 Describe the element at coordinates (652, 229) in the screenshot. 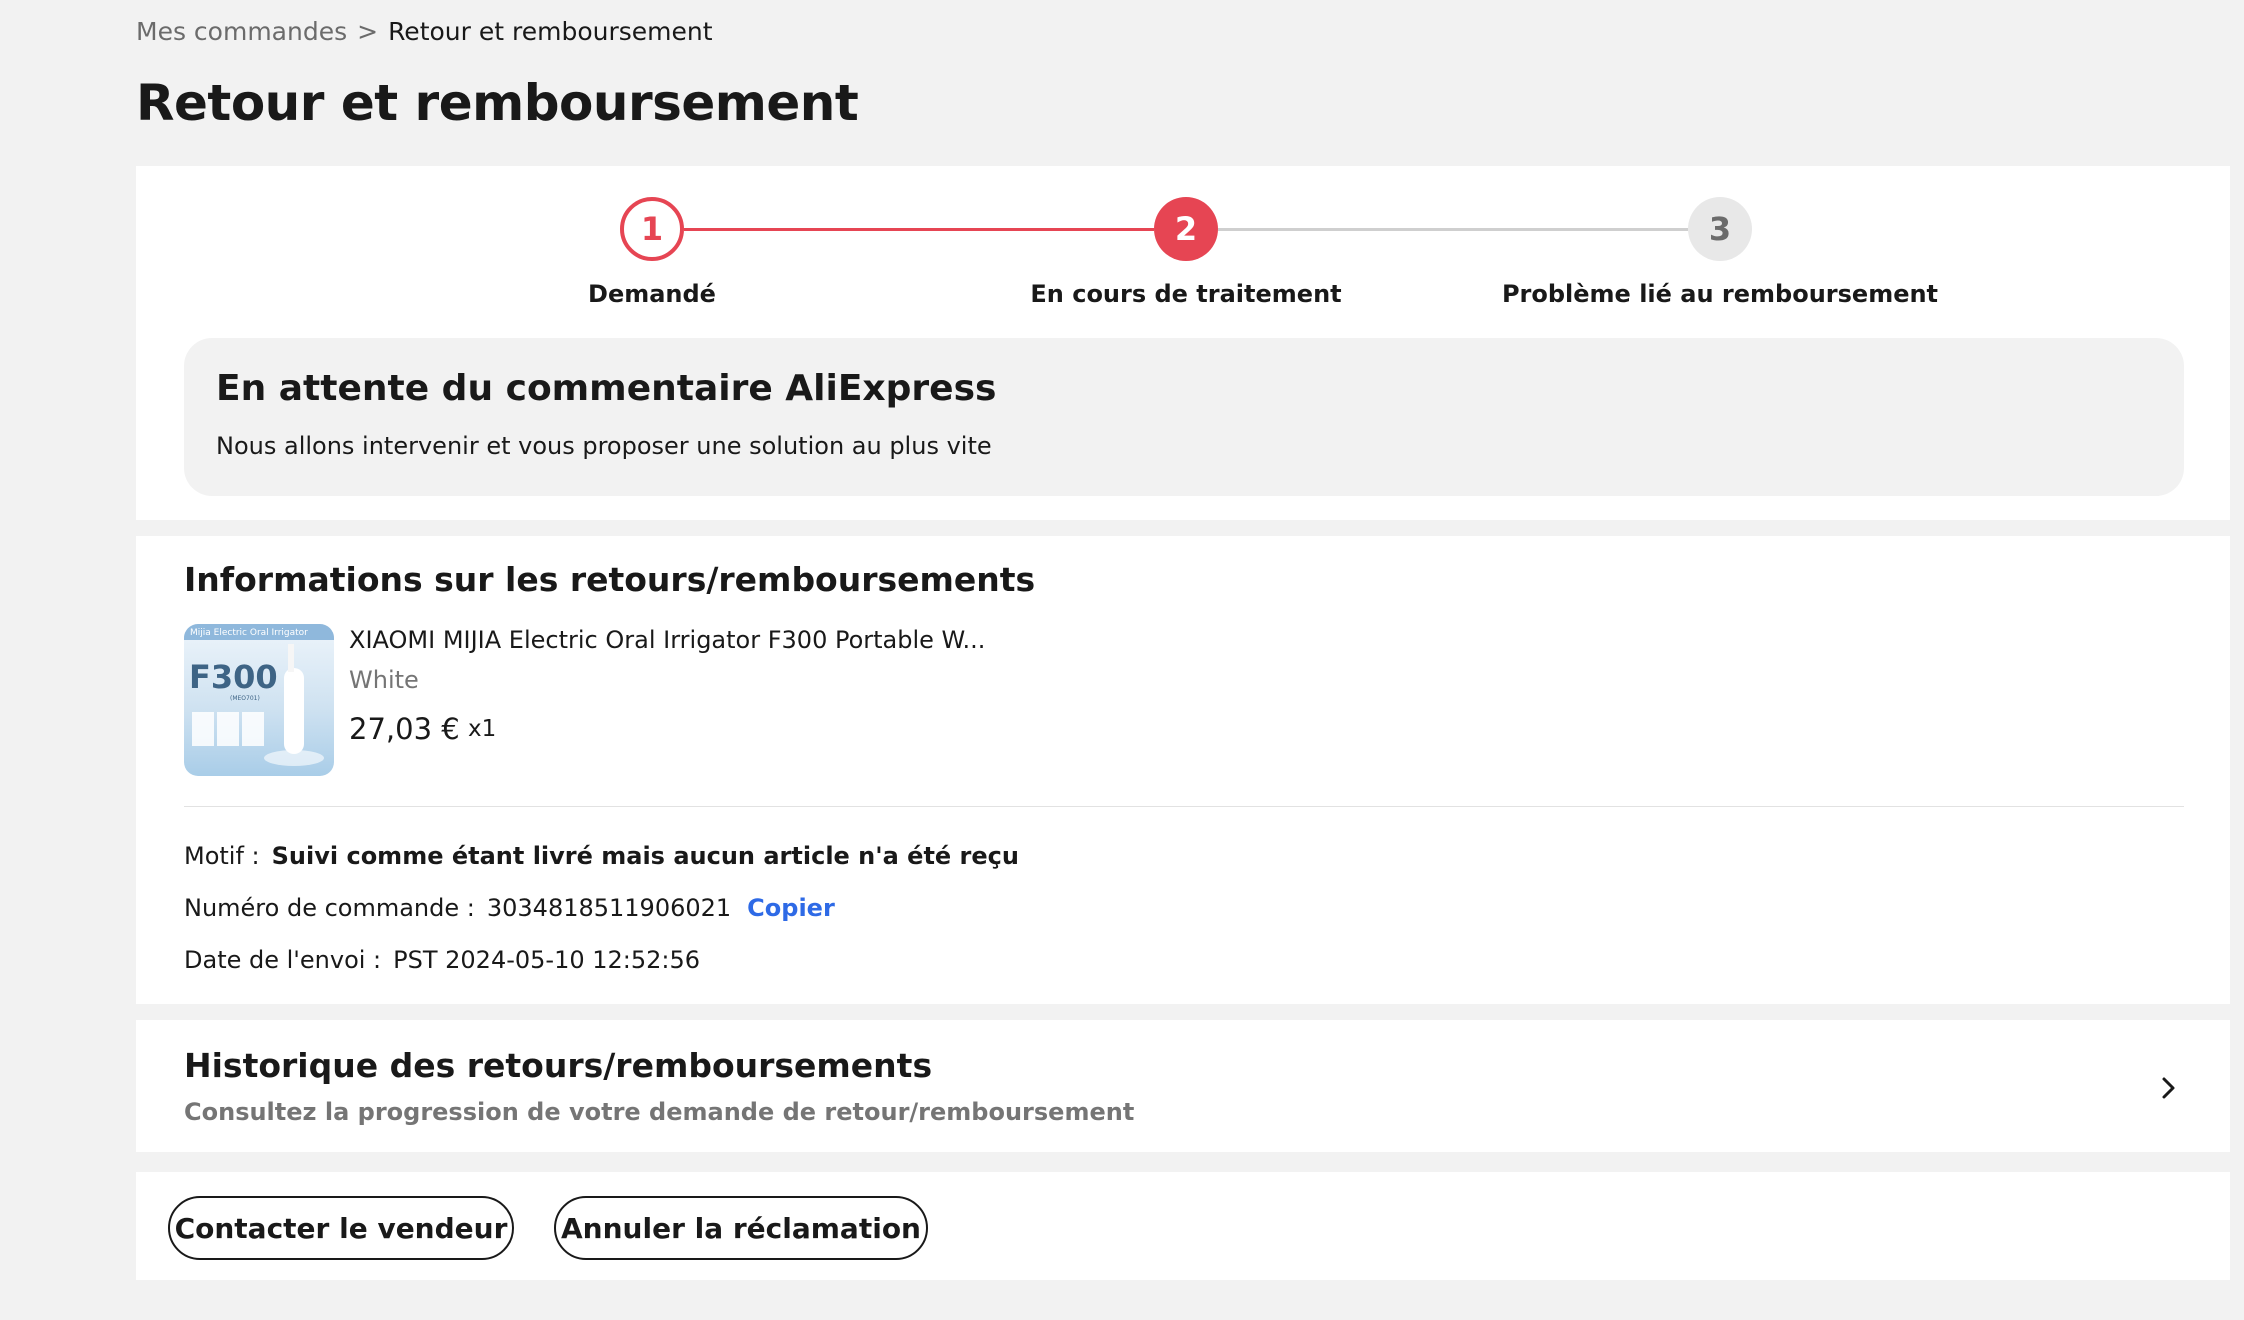

I see `step-1-circle: 1` at that location.